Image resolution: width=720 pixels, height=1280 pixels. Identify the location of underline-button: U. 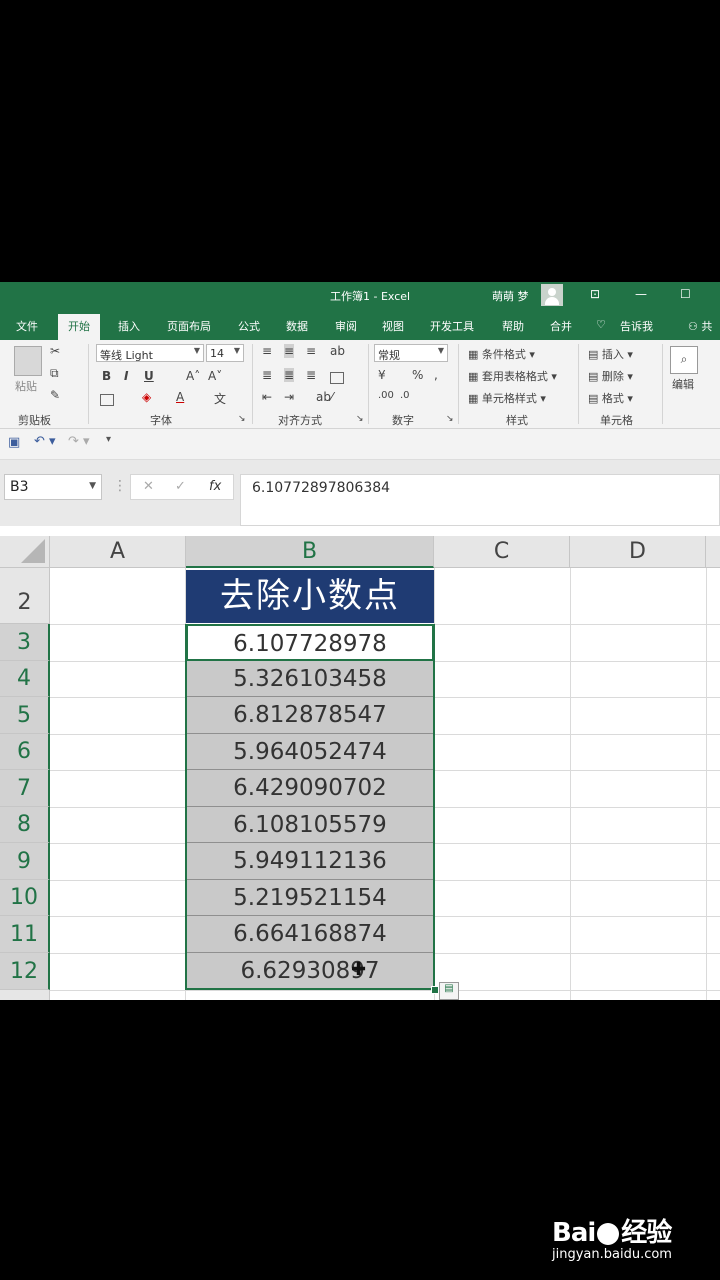
(149, 376).